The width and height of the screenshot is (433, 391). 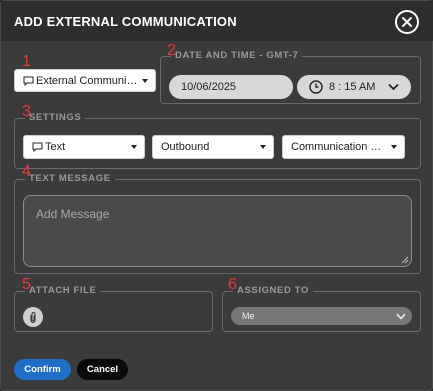 I want to click on direction-select: Outbound, so click(x=213, y=147).